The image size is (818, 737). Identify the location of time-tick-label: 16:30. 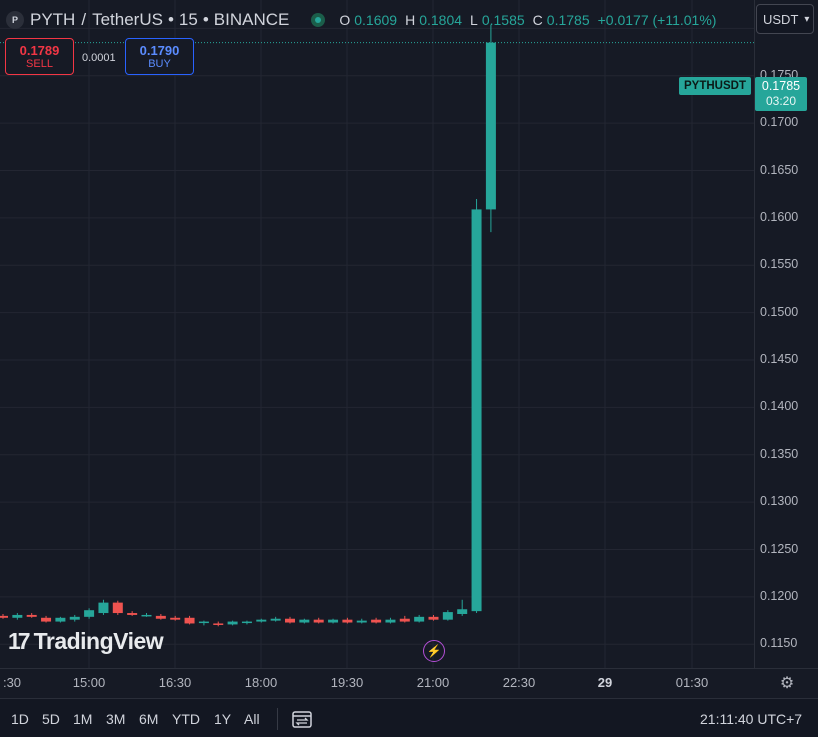
(175, 682).